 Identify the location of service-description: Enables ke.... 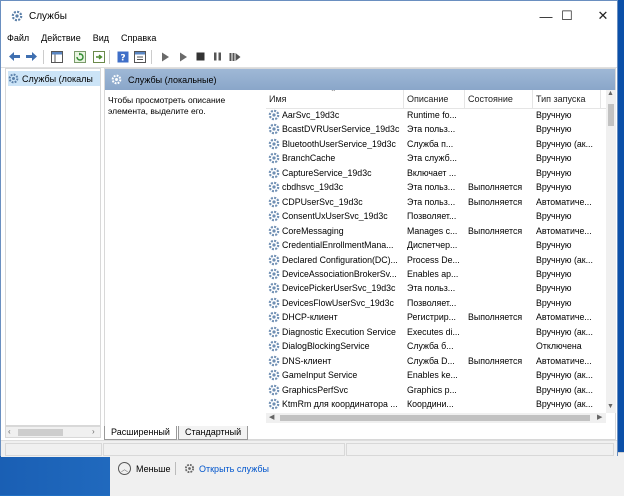
(432, 375).